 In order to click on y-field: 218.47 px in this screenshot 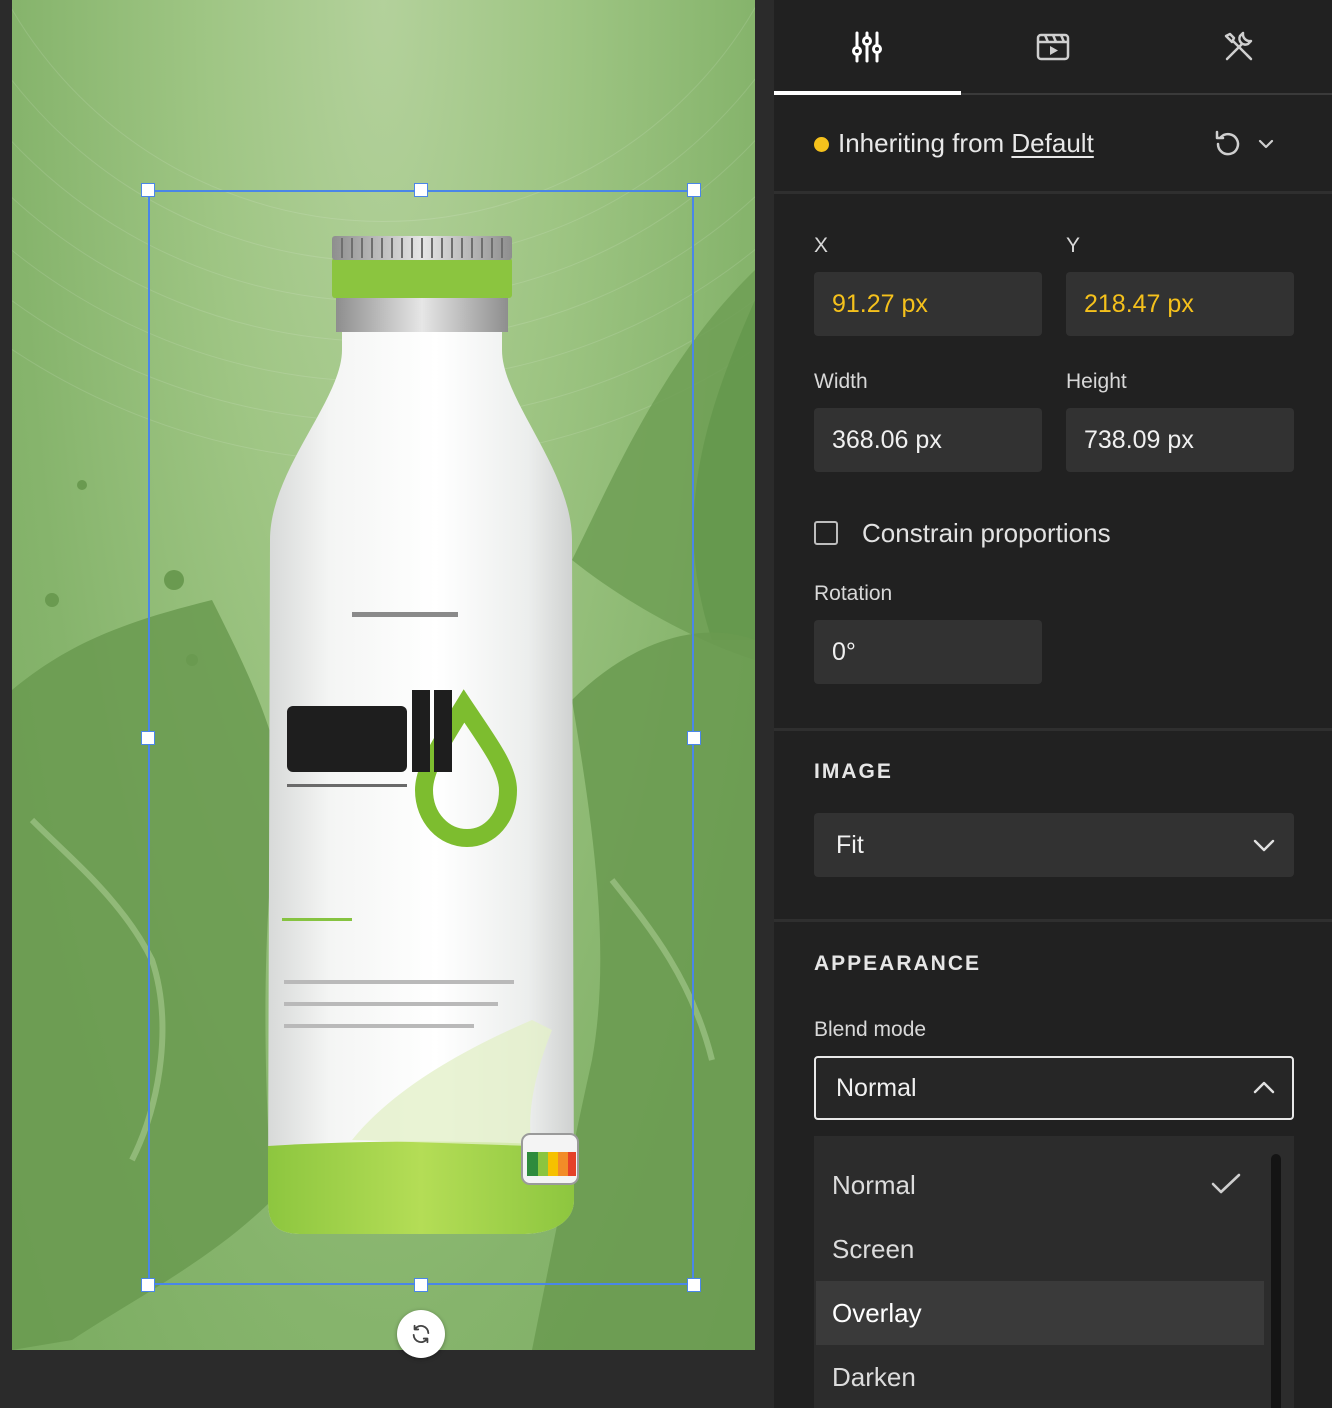, I will do `click(1180, 304)`.